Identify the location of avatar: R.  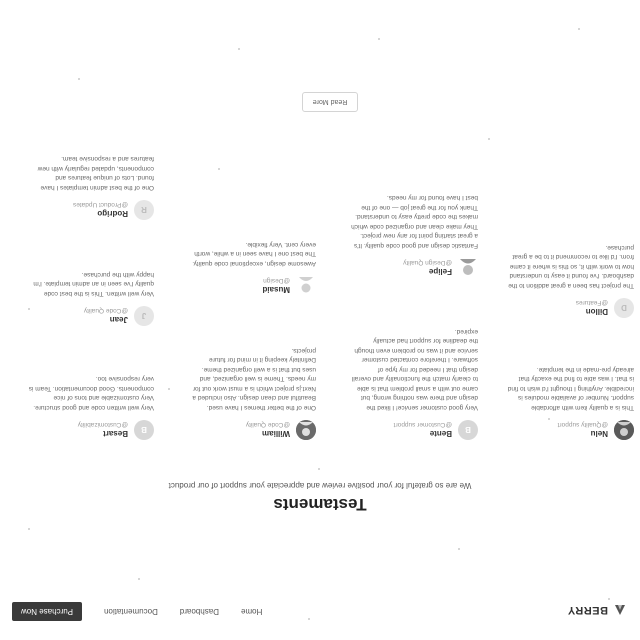
(144, 210).